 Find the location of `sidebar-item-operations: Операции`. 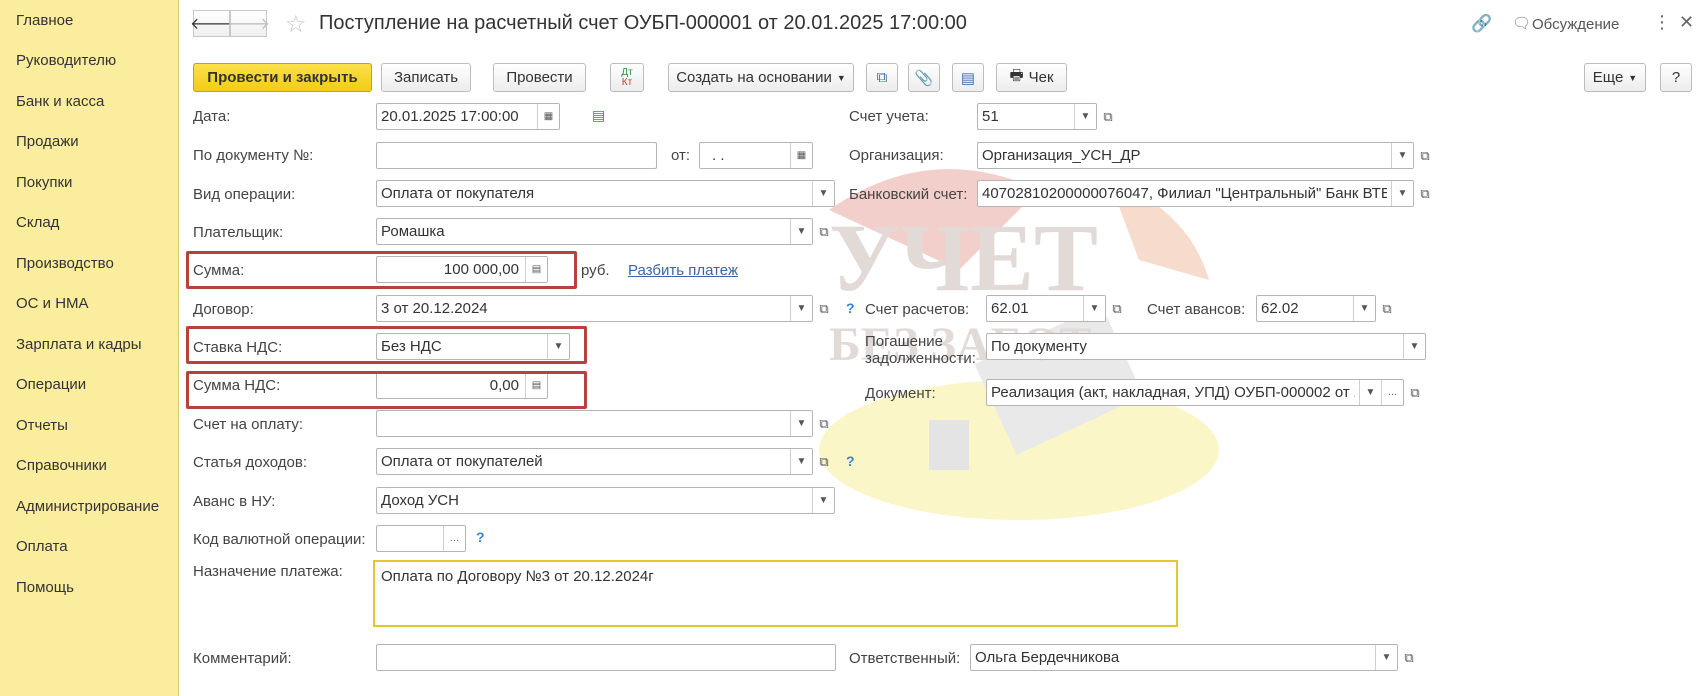

sidebar-item-operations: Операции is located at coordinates (51, 384).